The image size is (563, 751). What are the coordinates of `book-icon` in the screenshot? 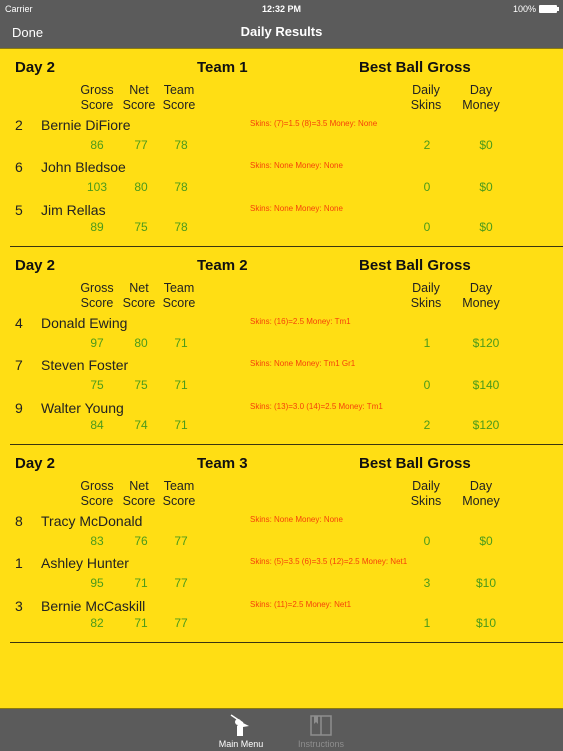 It's located at (321, 725).